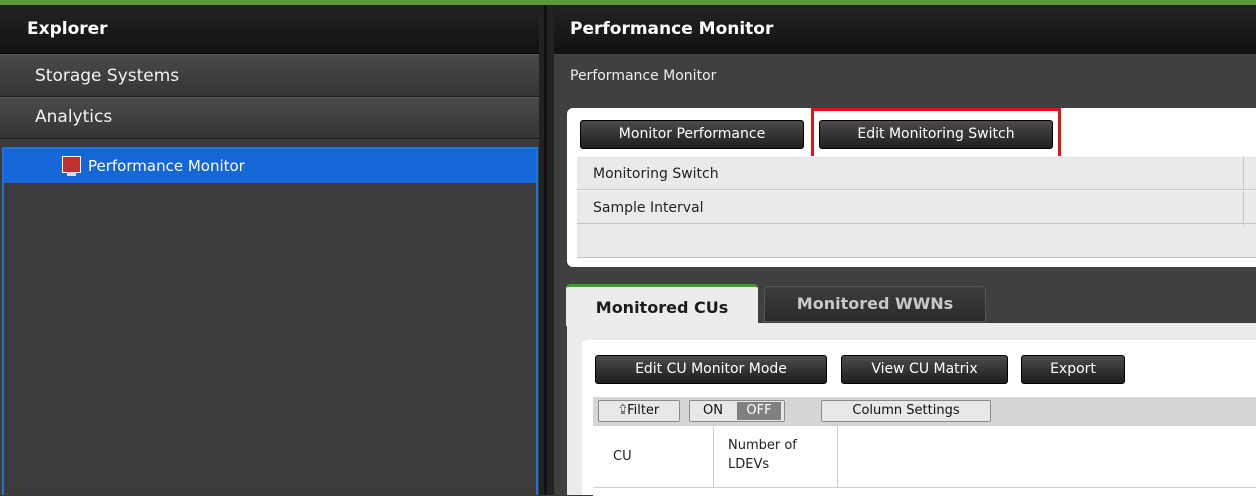 This screenshot has width=1256, height=496. What do you see at coordinates (662, 305) in the screenshot?
I see `tab-monitored-cus: Monitored CUs` at bounding box center [662, 305].